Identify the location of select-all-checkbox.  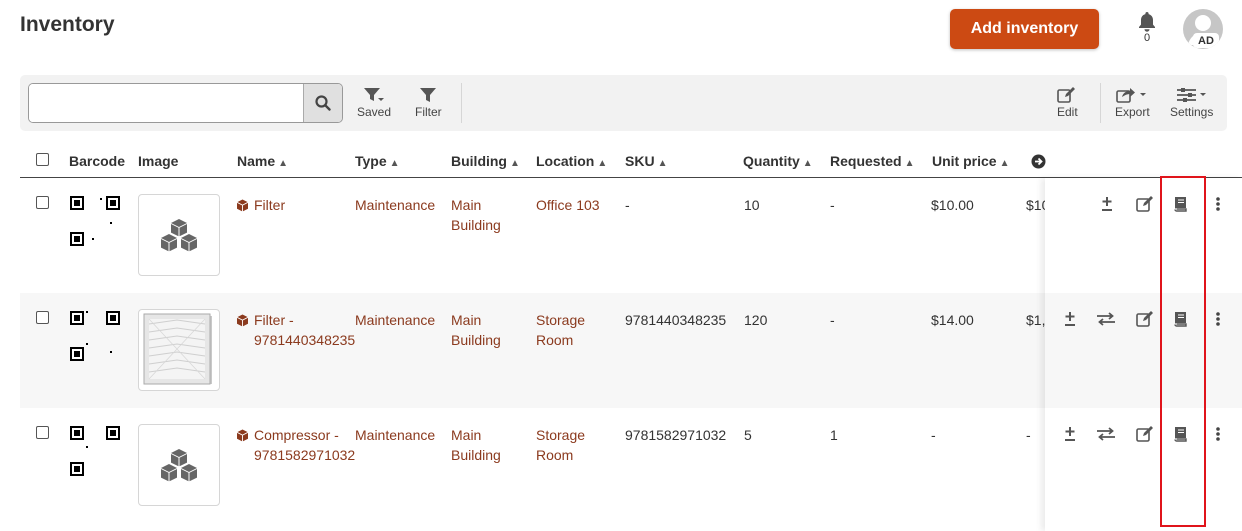
(42, 159).